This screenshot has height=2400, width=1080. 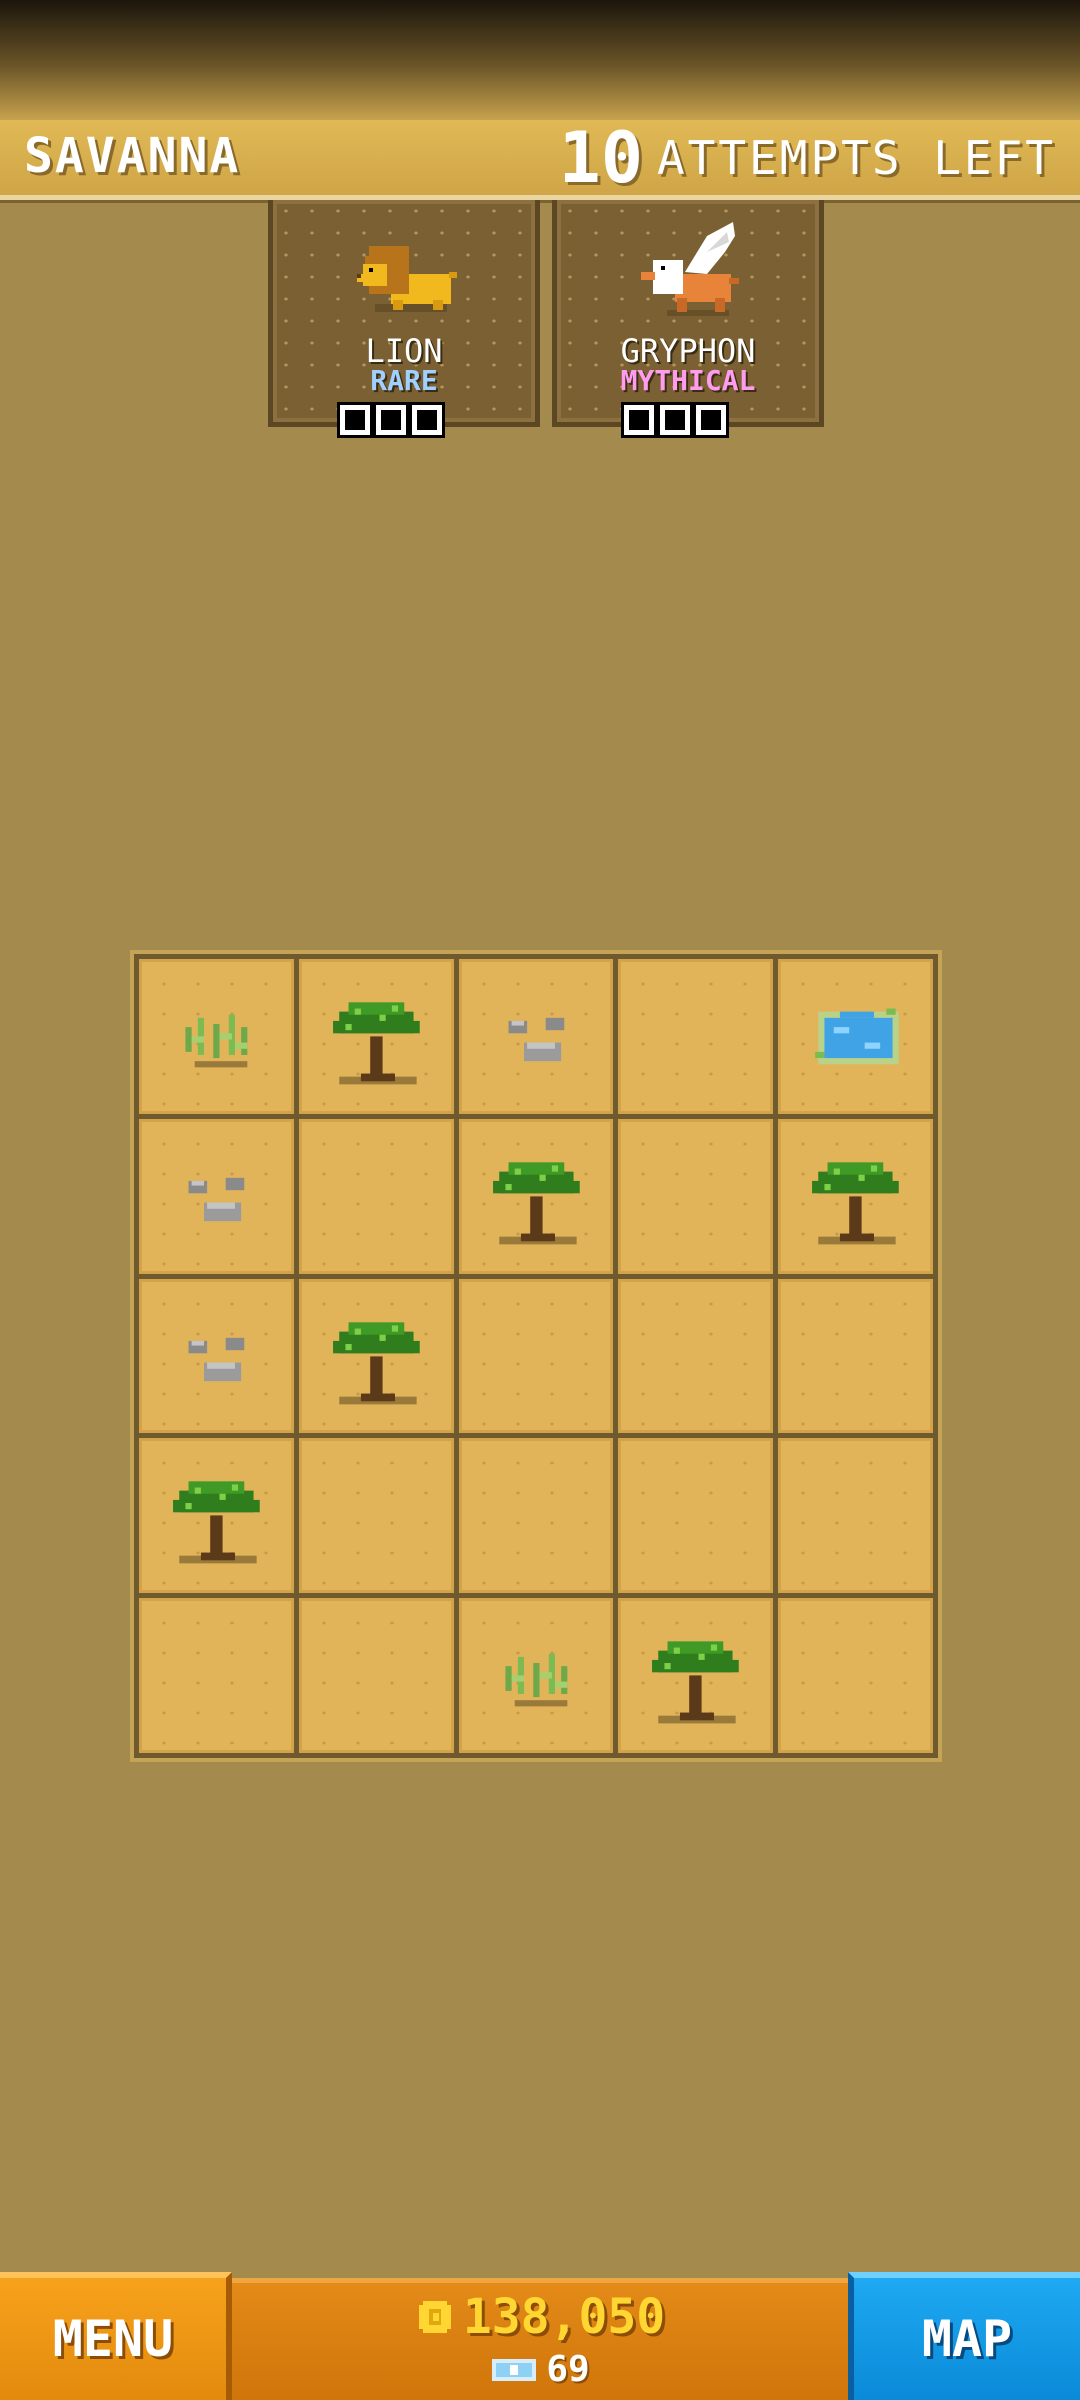 I want to click on currency-panel: 138,050 69, so click(x=540, y=2339).